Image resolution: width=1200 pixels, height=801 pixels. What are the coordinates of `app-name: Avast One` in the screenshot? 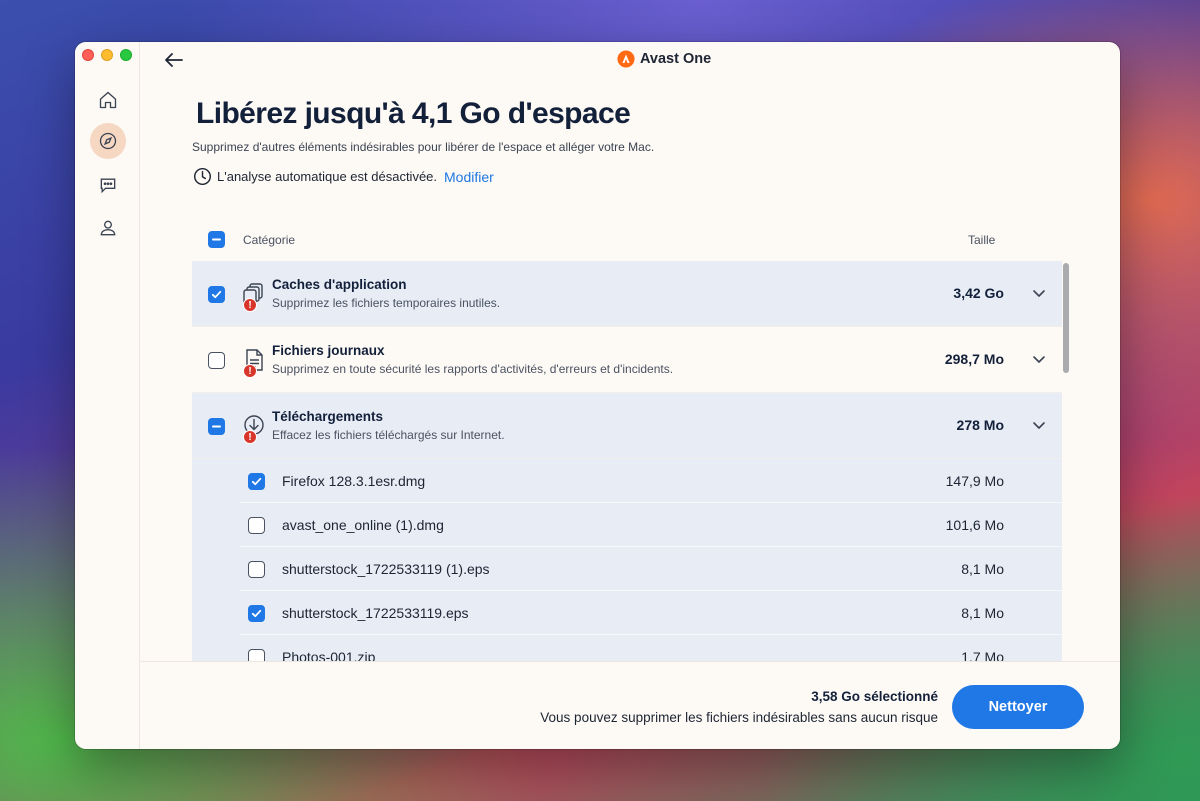 It's located at (676, 59).